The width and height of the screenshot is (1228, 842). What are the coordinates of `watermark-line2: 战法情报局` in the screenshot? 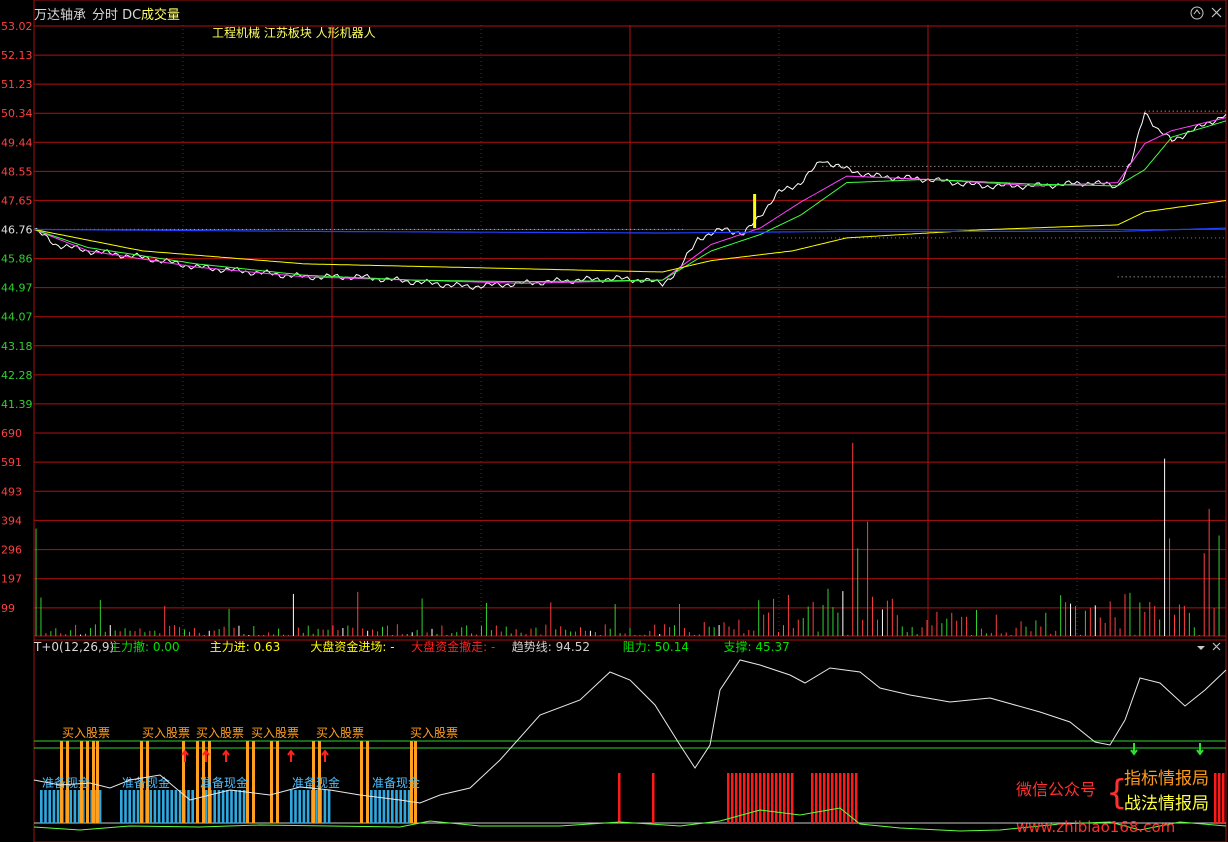 It's located at (1166, 804).